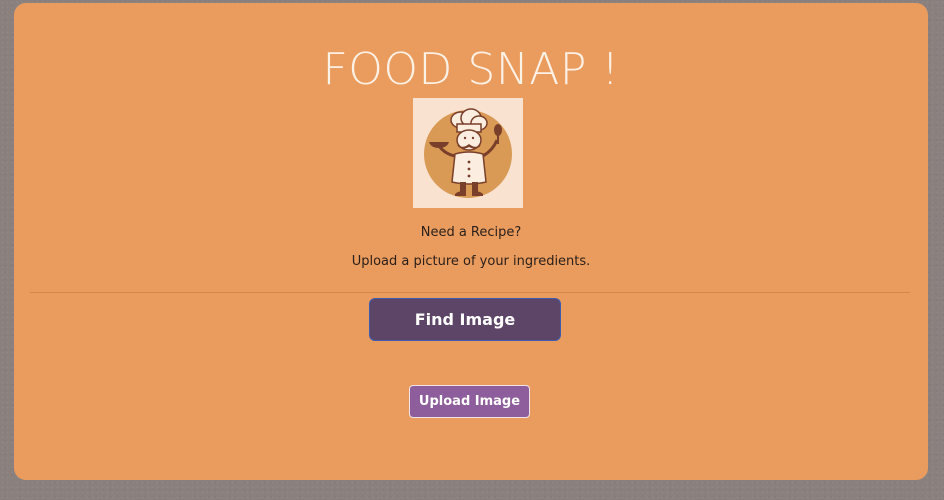 The image size is (944, 500). Describe the element at coordinates (471, 232) in the screenshot. I see `need-recipe-text: Need a Recipe?` at that location.